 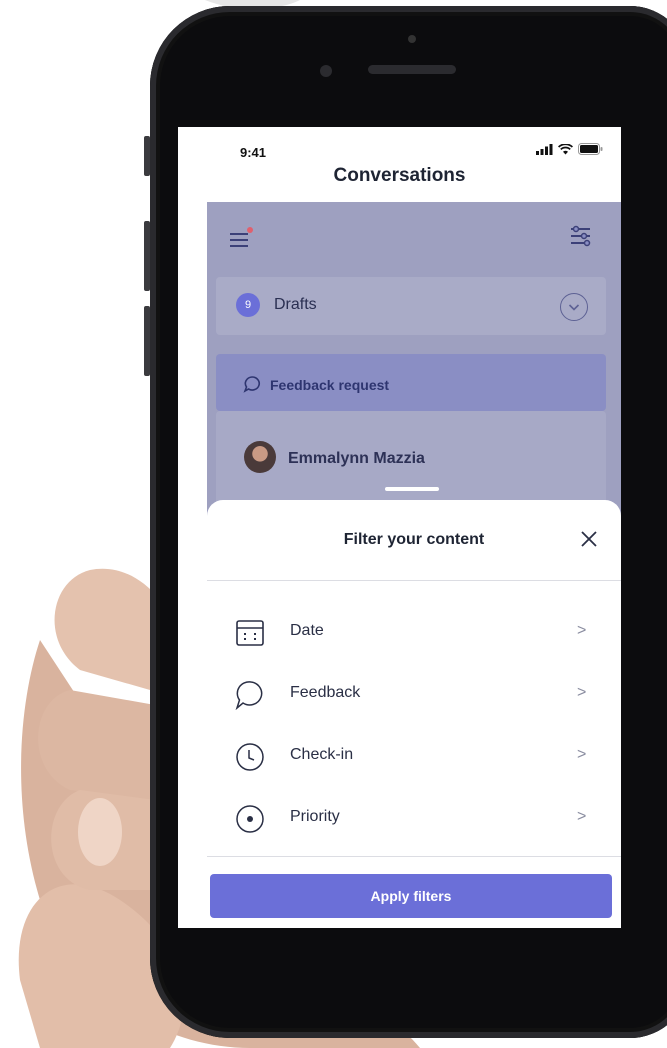 I want to click on status-icons, so click(x=569, y=149).